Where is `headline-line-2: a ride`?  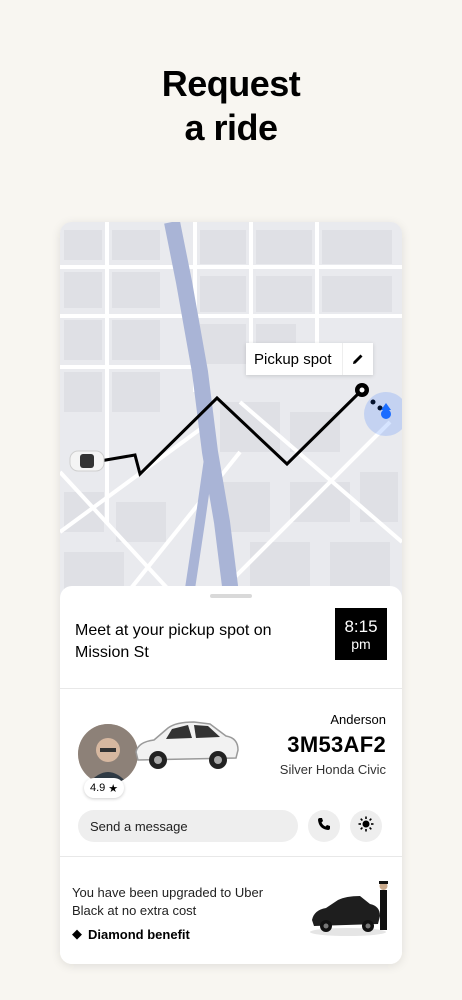 headline-line-2: a ride is located at coordinates (231, 127).